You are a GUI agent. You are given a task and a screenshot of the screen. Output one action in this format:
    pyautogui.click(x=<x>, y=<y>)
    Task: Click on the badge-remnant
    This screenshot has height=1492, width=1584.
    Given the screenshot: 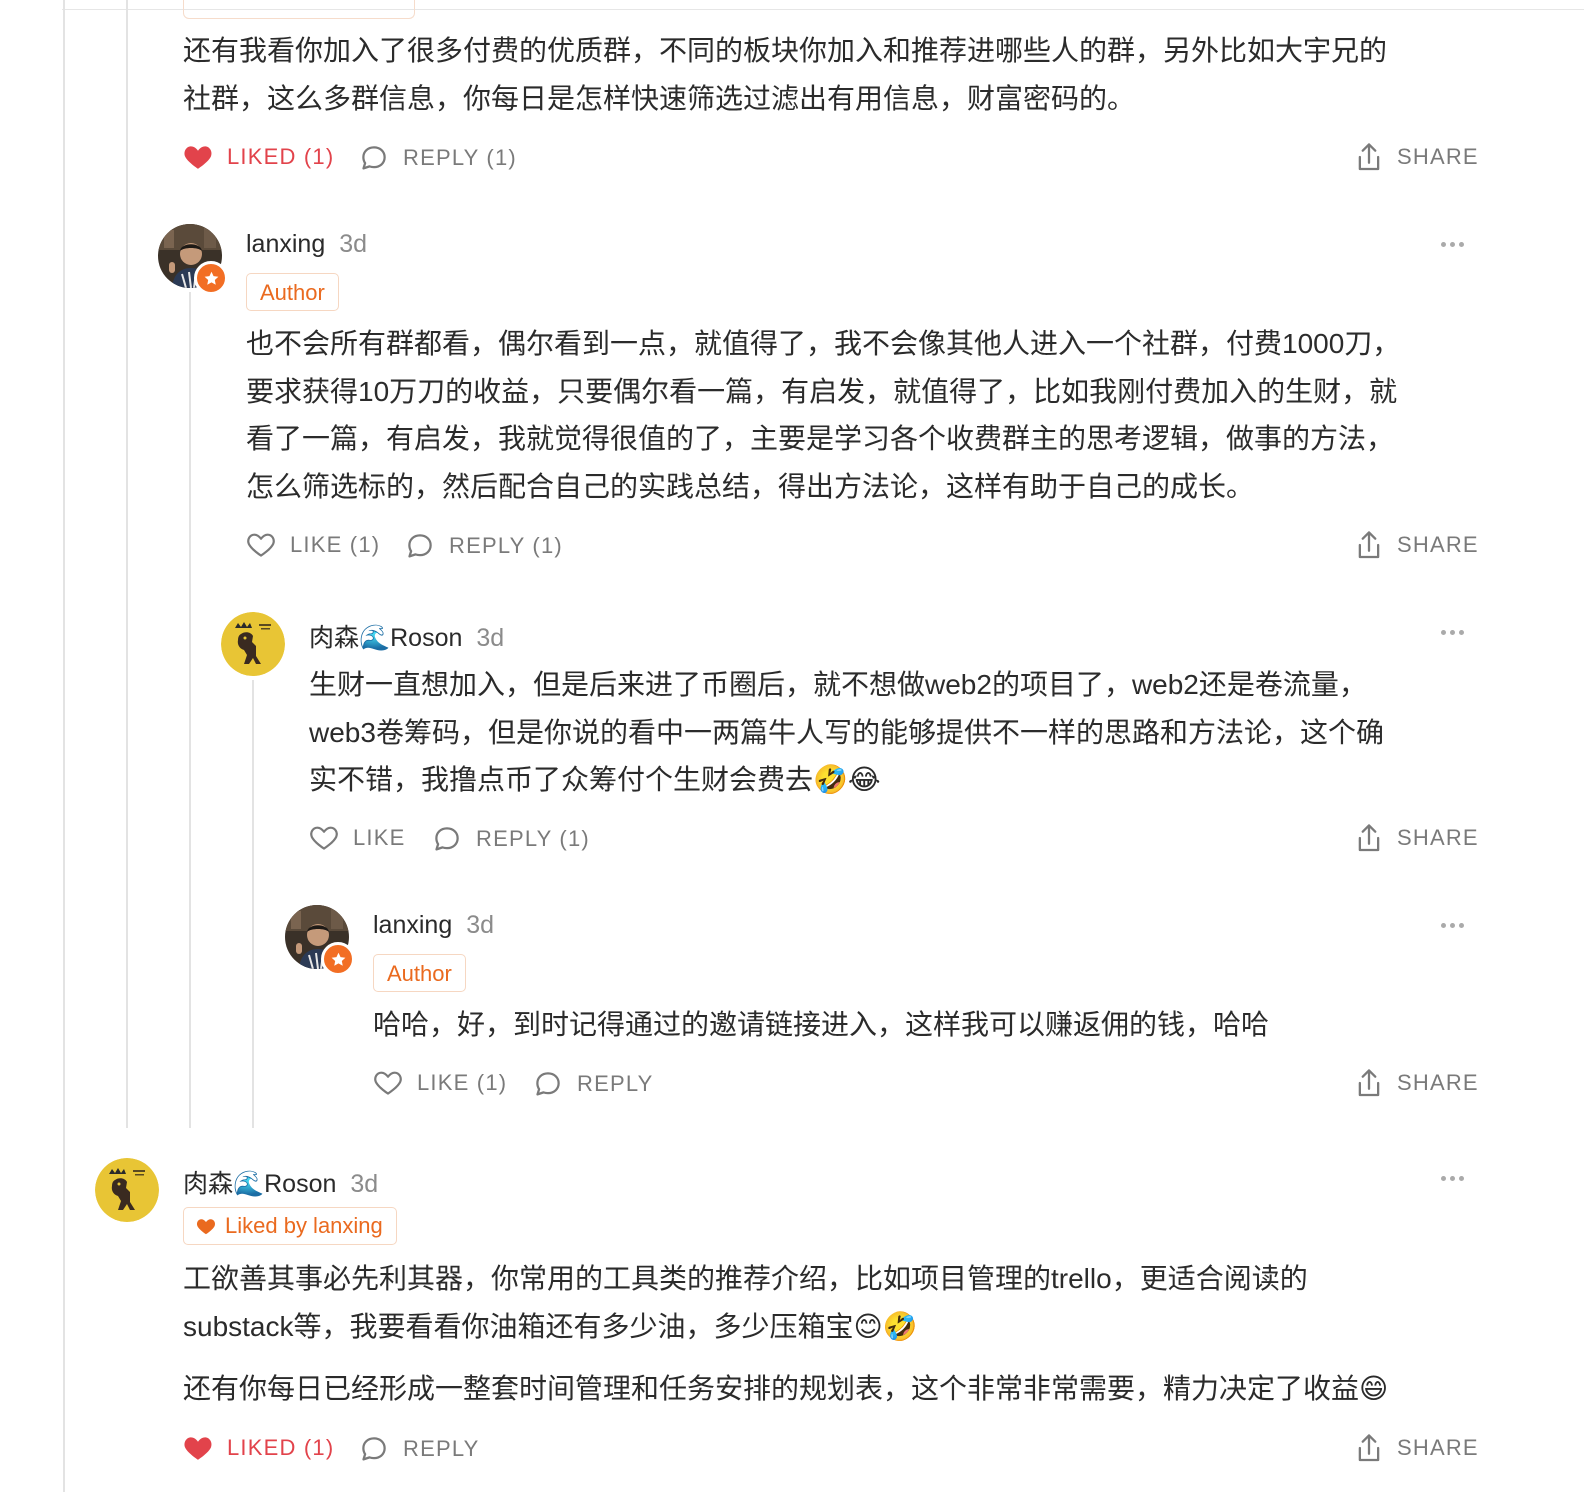 What is the action you would take?
    pyautogui.click(x=299, y=9)
    